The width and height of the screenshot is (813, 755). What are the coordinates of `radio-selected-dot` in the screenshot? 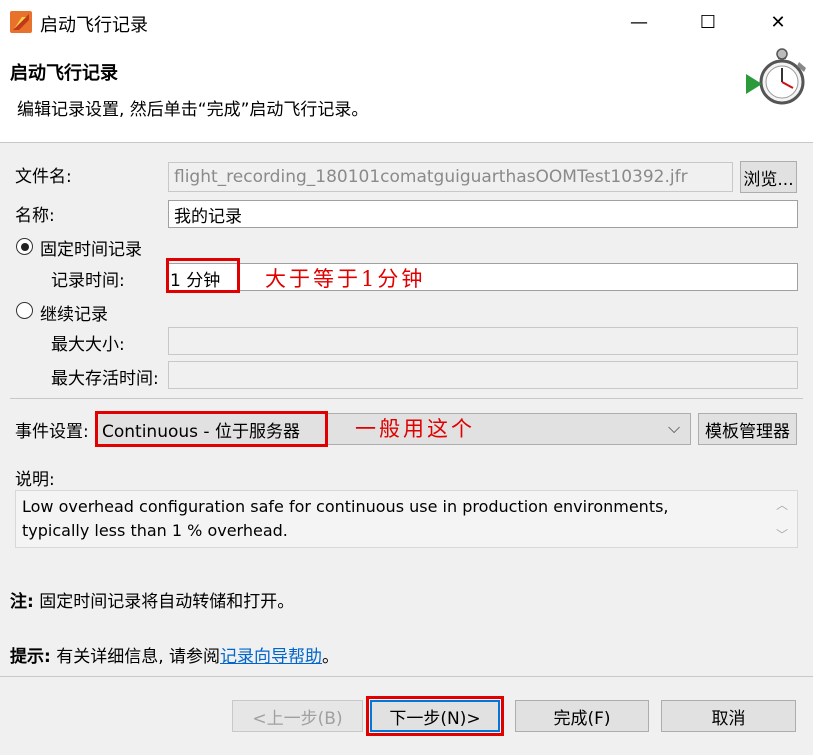 It's located at (24, 246).